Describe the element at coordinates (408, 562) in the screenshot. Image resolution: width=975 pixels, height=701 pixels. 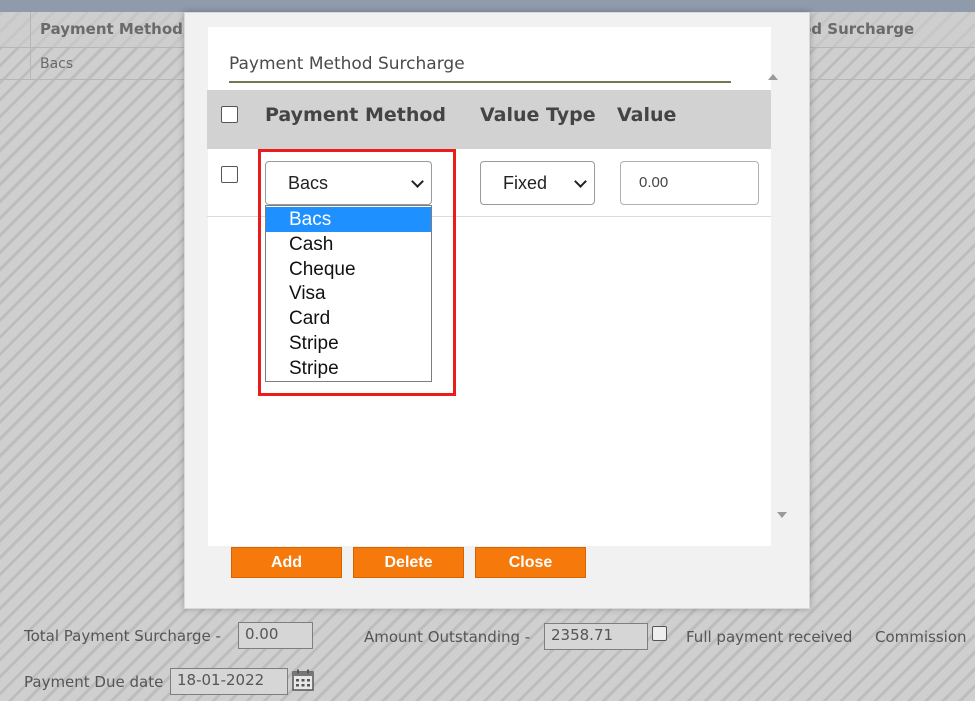
I see `delete-button: Delete` at that location.